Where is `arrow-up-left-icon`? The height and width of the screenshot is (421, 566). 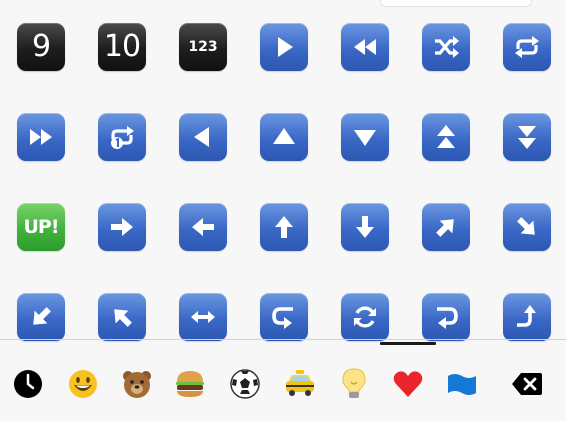 arrow-up-left-icon is located at coordinates (123, 318).